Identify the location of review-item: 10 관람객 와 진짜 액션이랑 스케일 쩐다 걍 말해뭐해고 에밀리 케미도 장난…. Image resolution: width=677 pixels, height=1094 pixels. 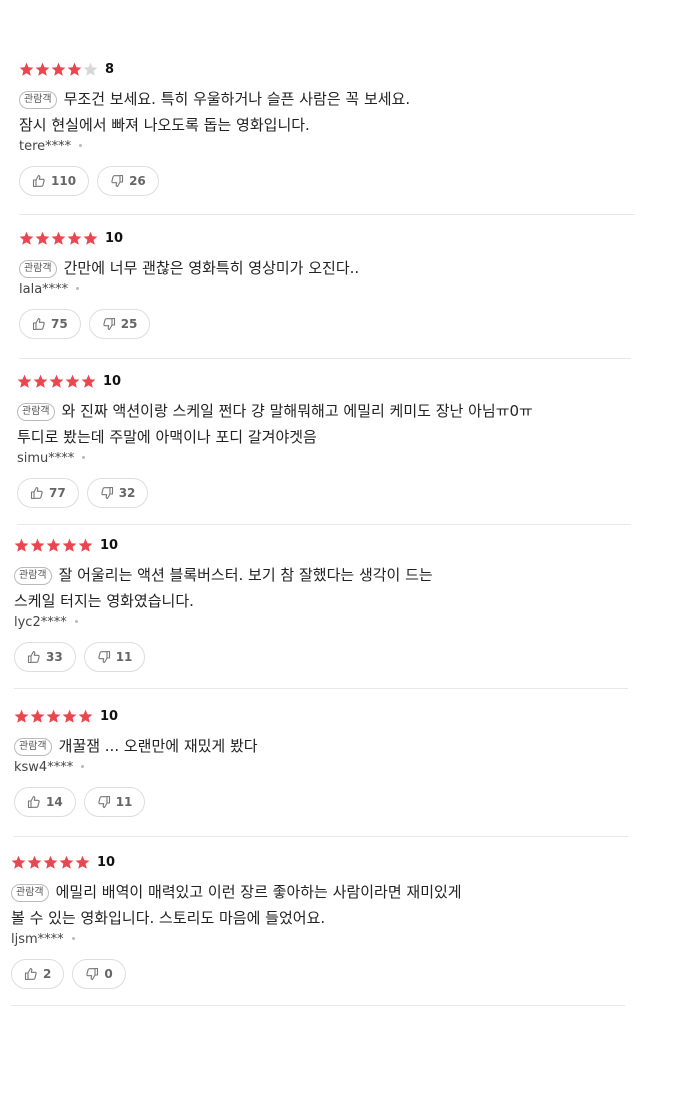
(275, 439).